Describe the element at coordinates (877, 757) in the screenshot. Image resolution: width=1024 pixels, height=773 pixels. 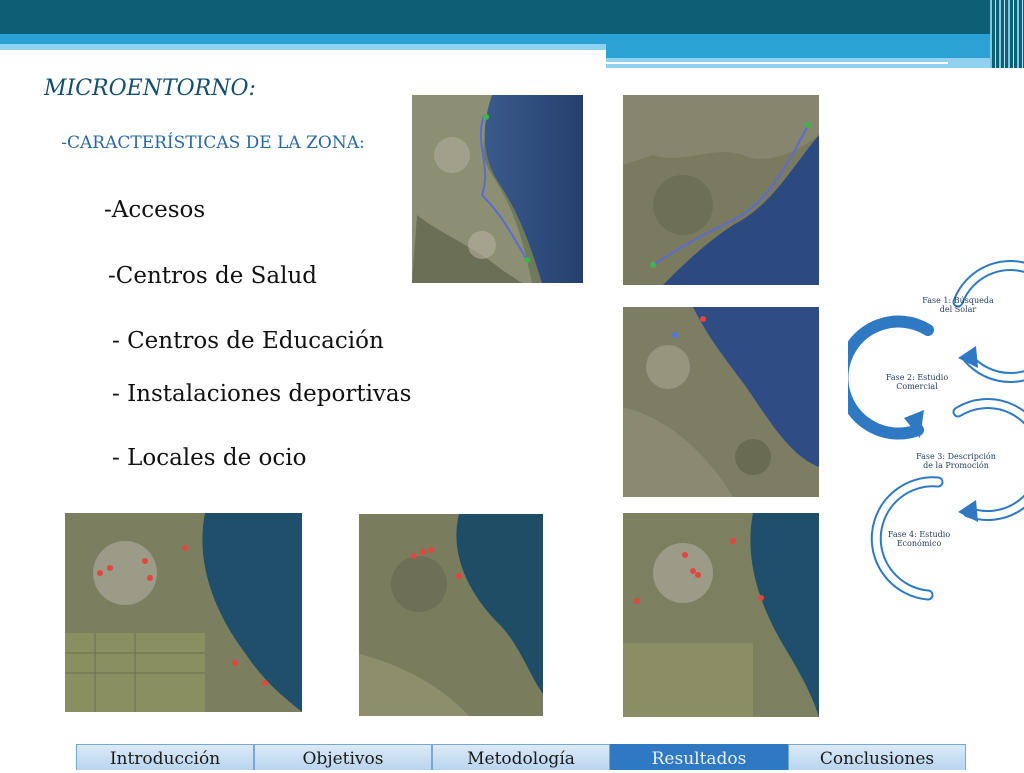
I see `tab-conclusiones: Conclusiones` at that location.